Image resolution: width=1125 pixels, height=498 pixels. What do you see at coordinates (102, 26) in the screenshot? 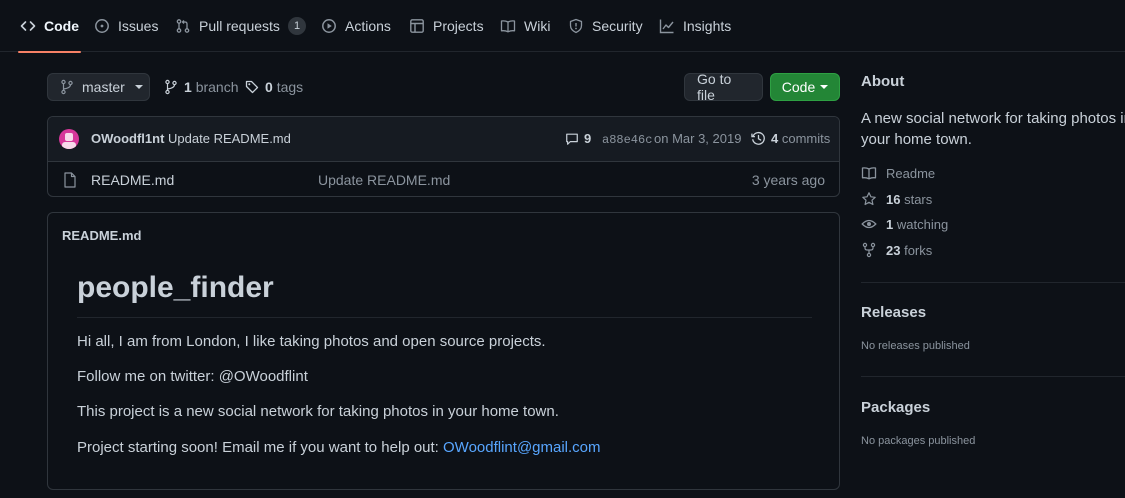
I see `issue-icon` at bounding box center [102, 26].